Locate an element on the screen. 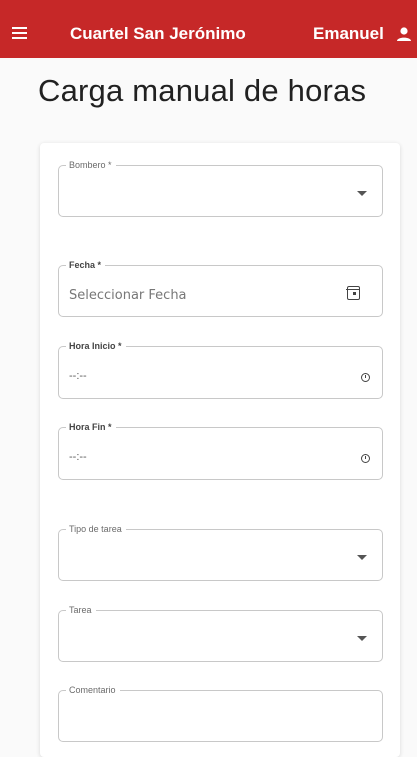  comentario-label: Comentario is located at coordinates (93, 690).